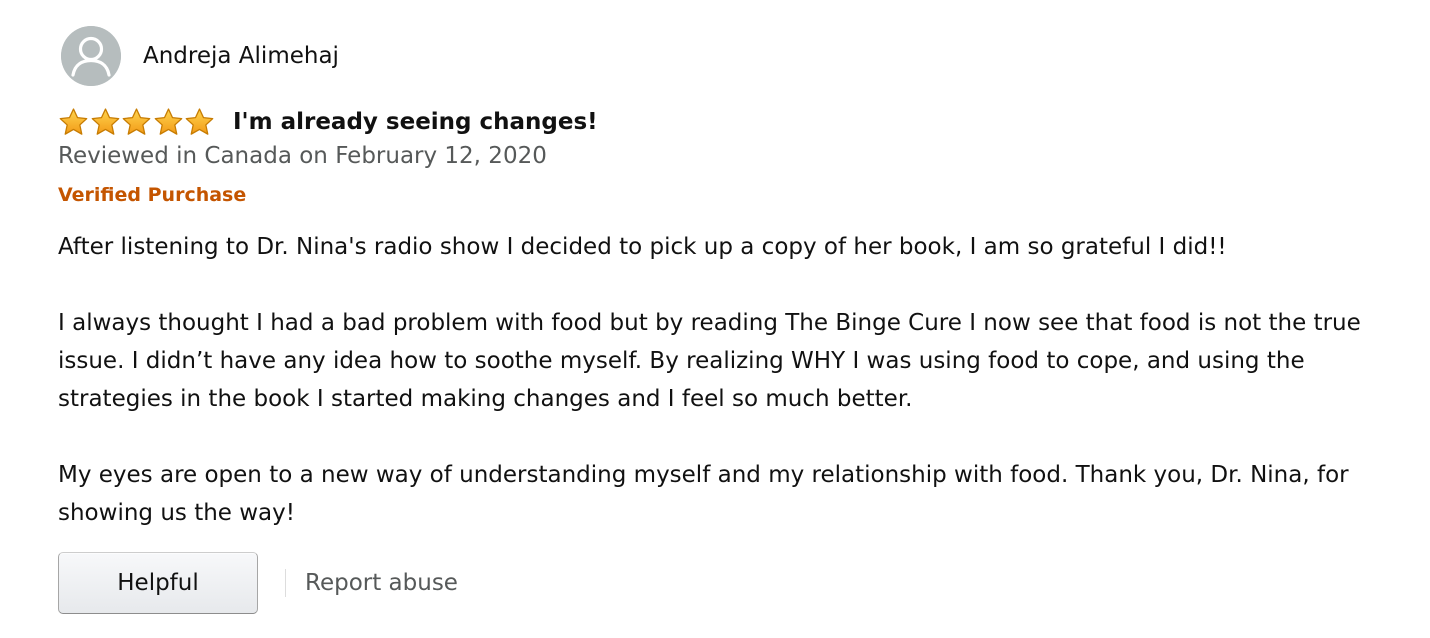 This screenshot has width=1430, height=638. What do you see at coordinates (302, 156) in the screenshot?
I see `review-date: Reviewed in Canada on February 12, 2020` at bounding box center [302, 156].